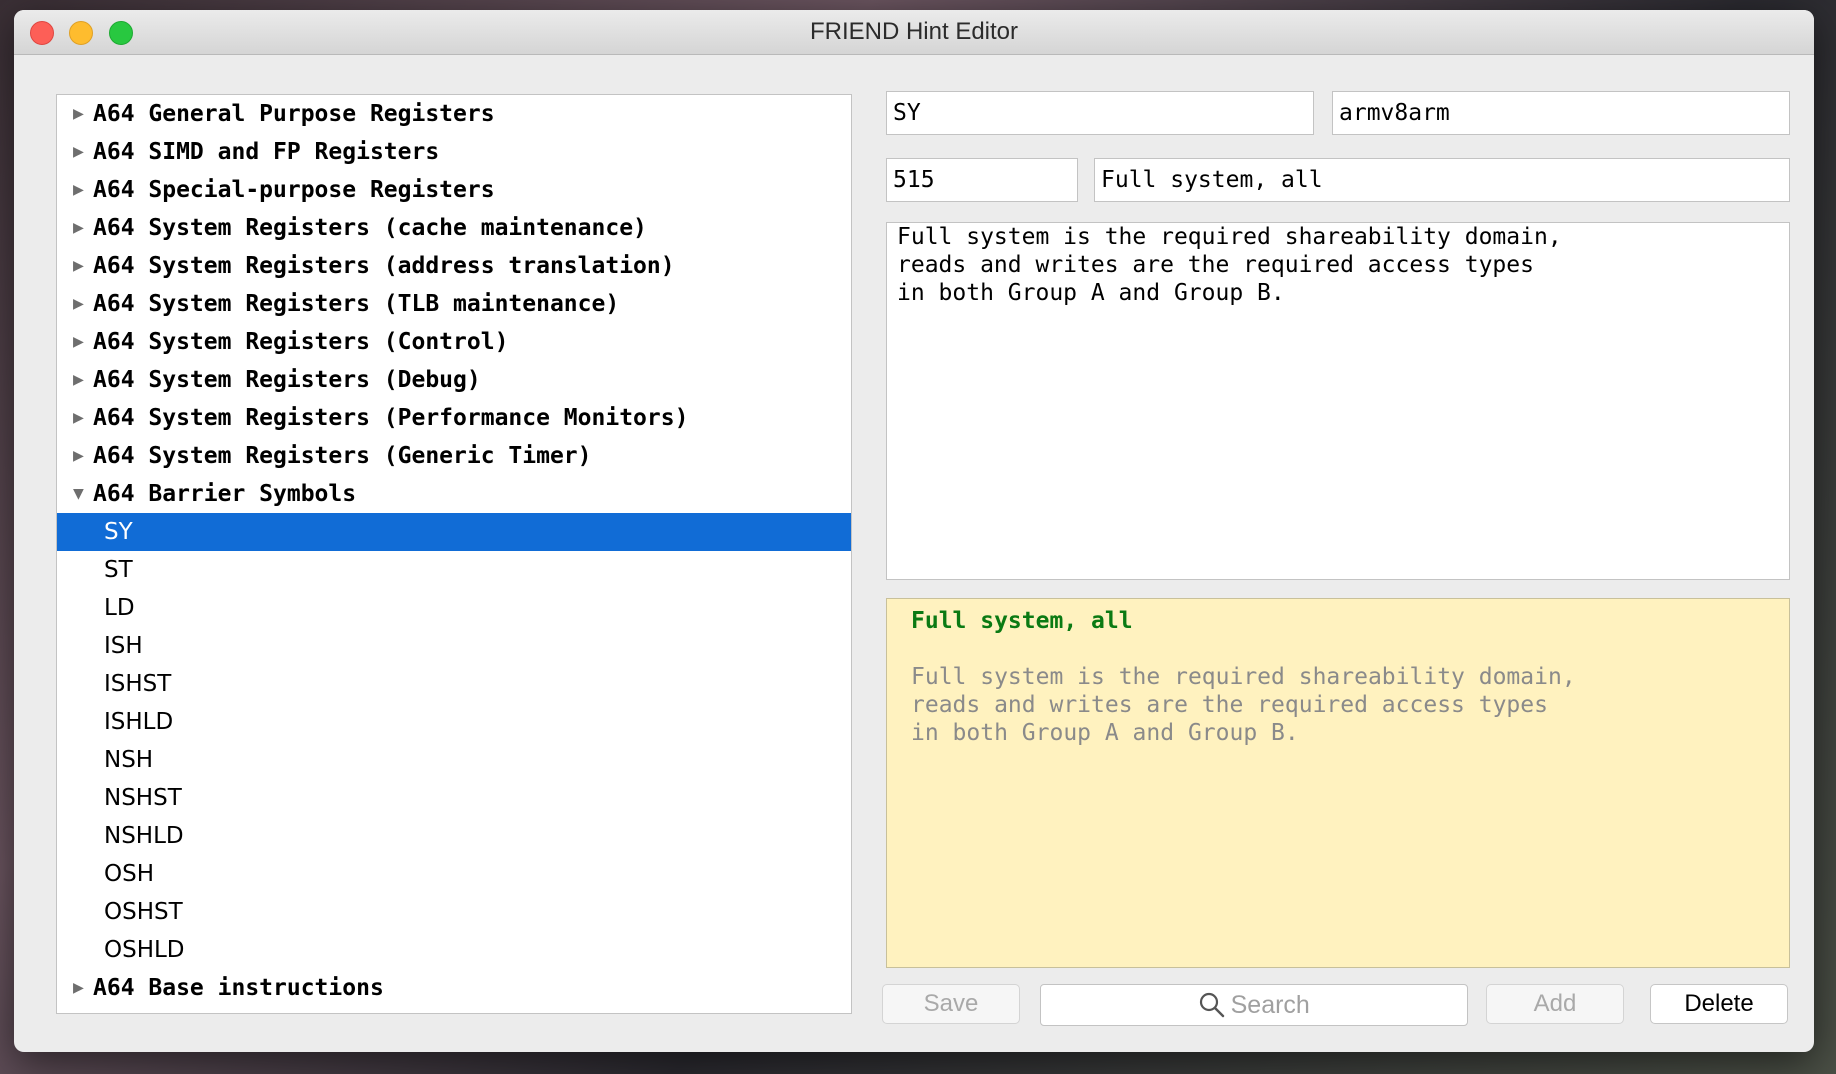 The height and width of the screenshot is (1074, 1836). What do you see at coordinates (454, 608) in the screenshot?
I see `tree-item: LD` at bounding box center [454, 608].